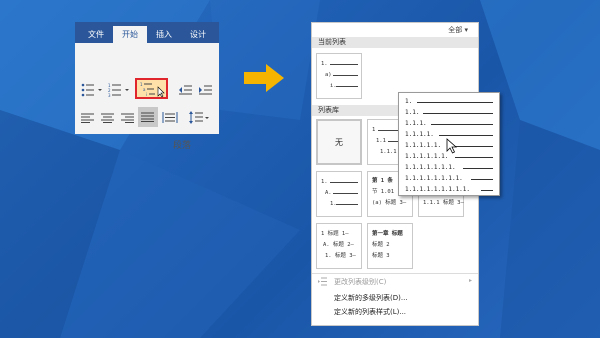 The height and width of the screenshot is (338, 600). What do you see at coordinates (182, 146) in the screenshot?
I see `paragraph-group-label: 段落` at bounding box center [182, 146].